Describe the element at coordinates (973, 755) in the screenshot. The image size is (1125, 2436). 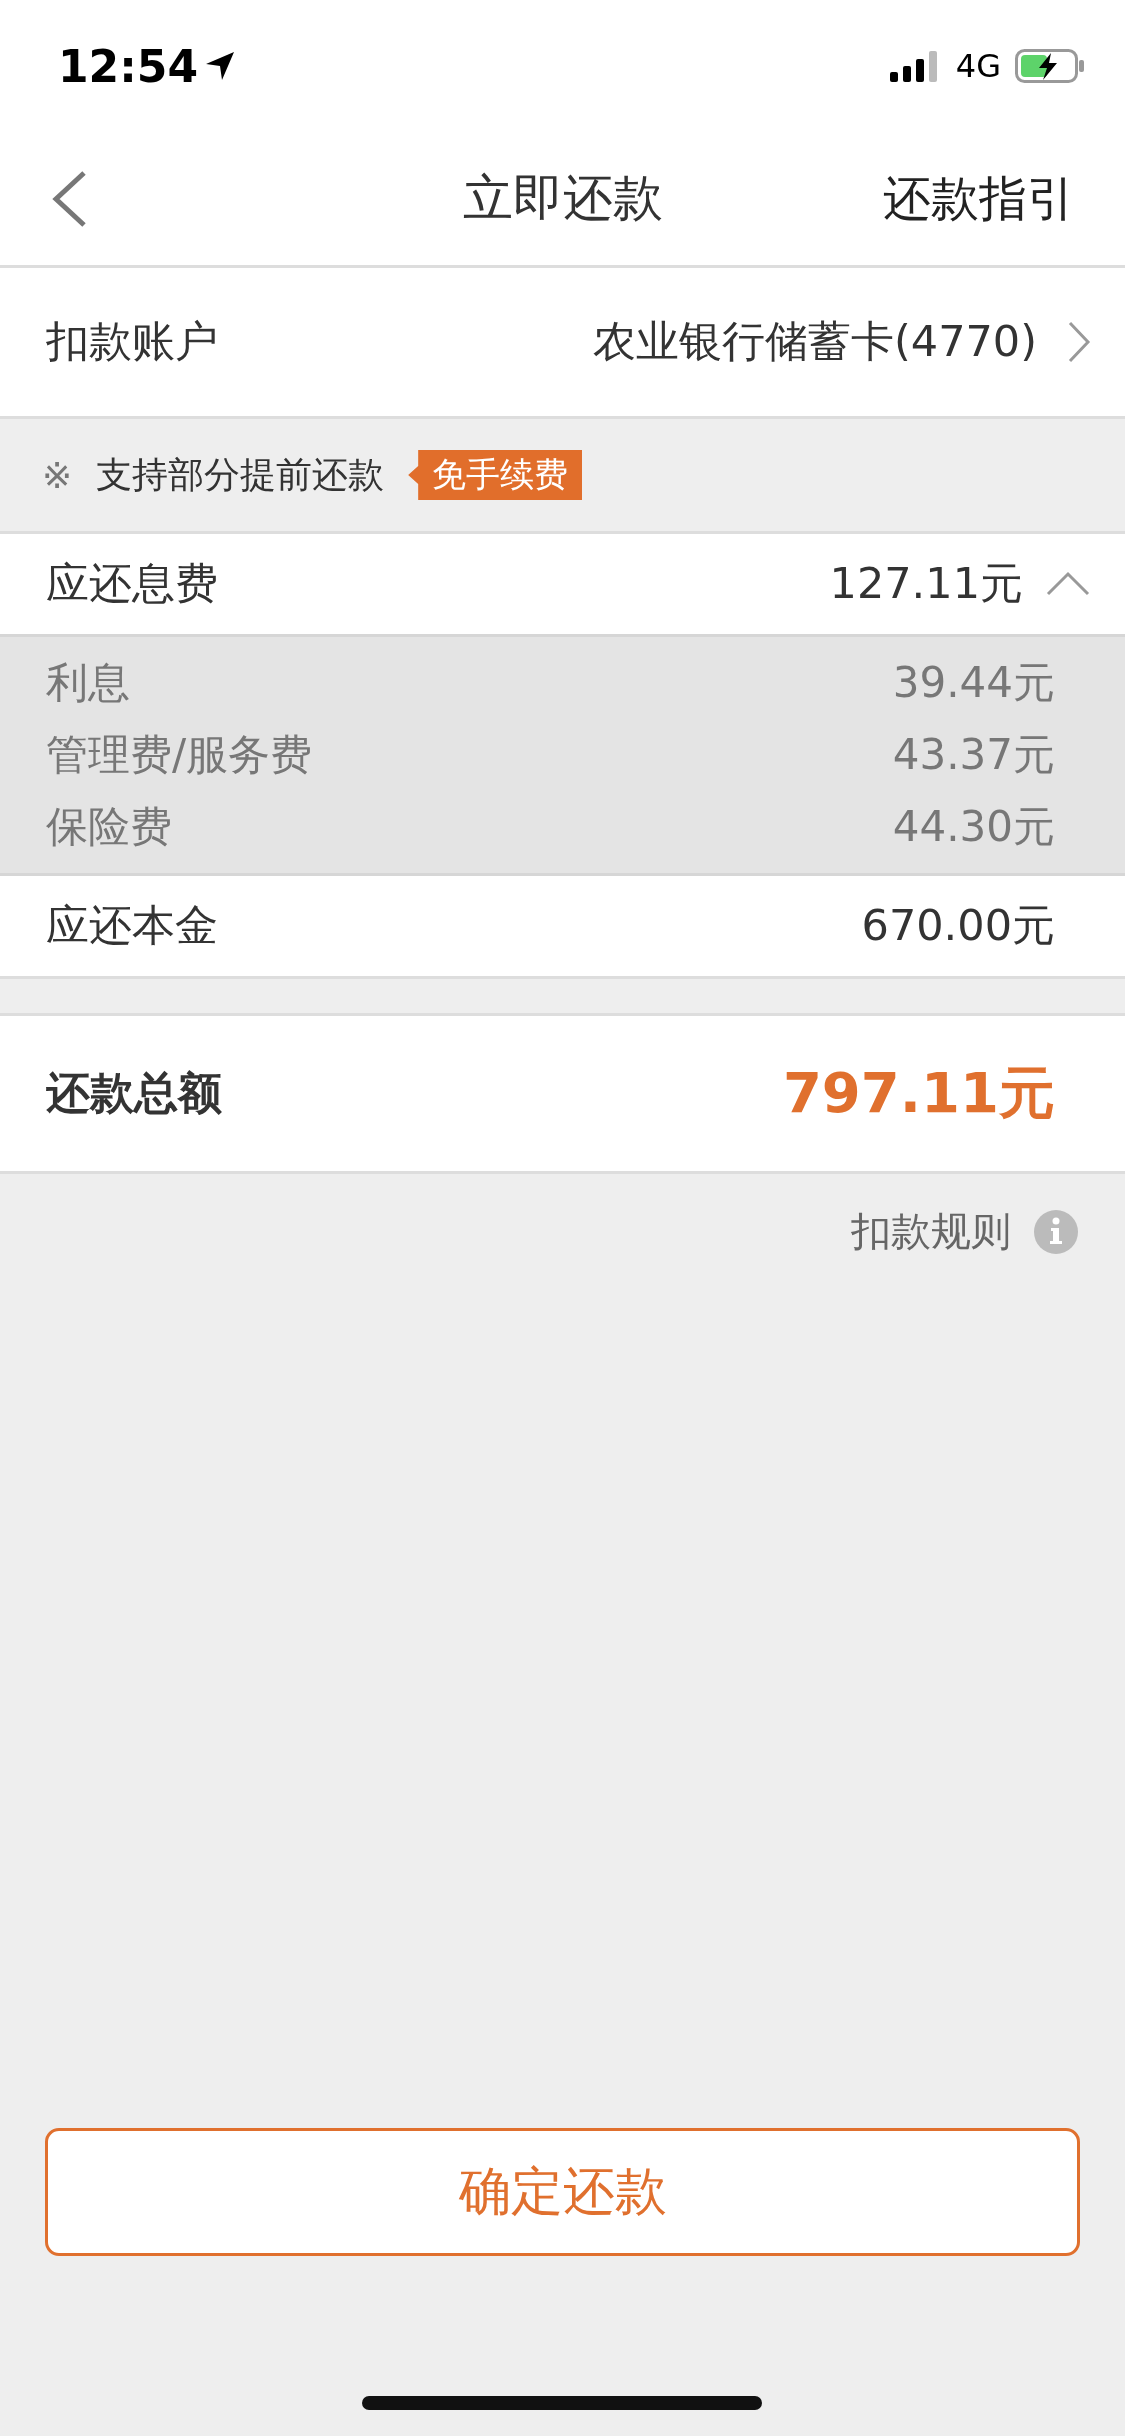
I see `fee-value: 43.37元` at that location.